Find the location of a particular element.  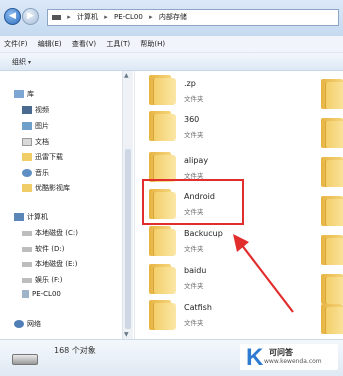

nav-item-youku: 优酷影视库 is located at coordinates (46, 188).